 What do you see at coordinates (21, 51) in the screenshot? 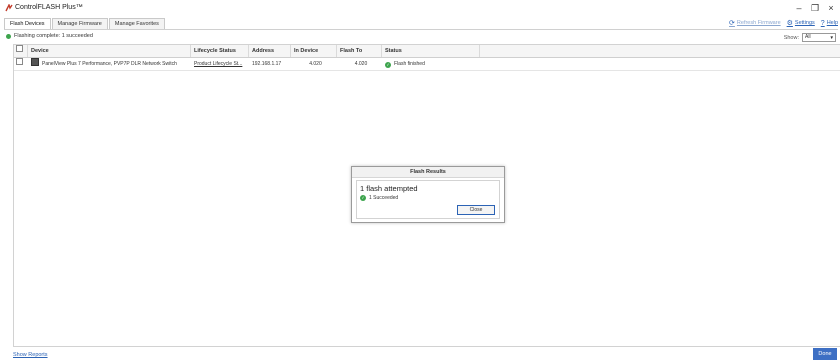
I see `select-all-checkbox` at bounding box center [21, 51].